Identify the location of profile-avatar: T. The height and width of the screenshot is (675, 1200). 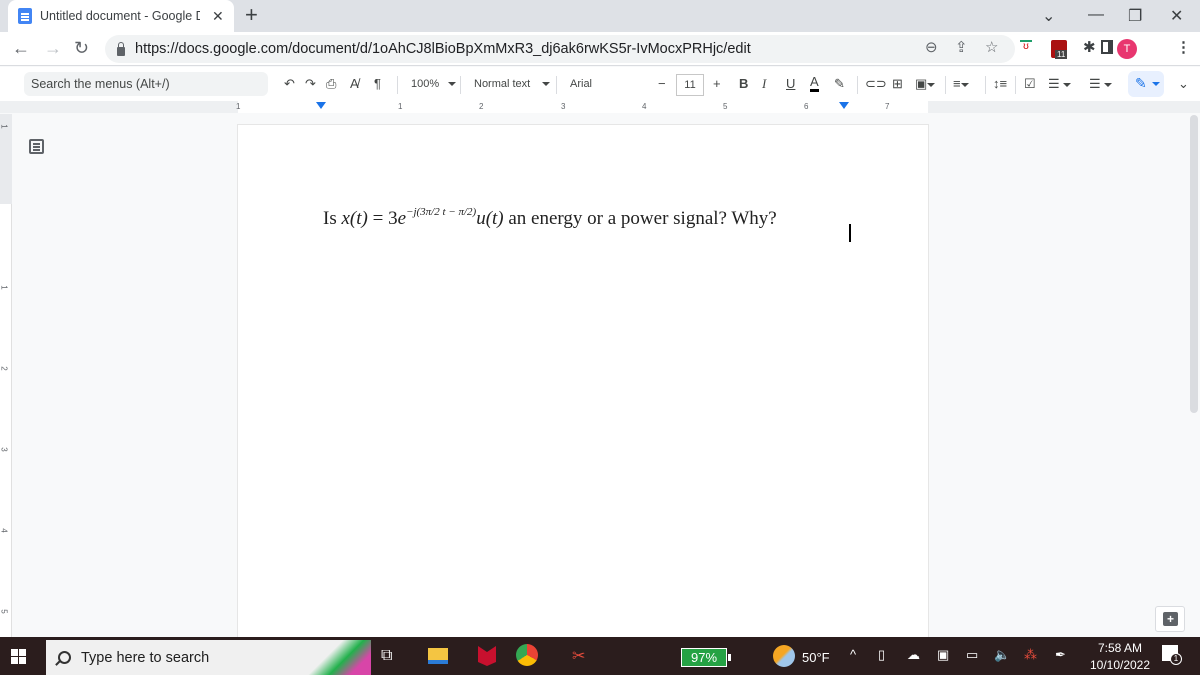
(1127, 49).